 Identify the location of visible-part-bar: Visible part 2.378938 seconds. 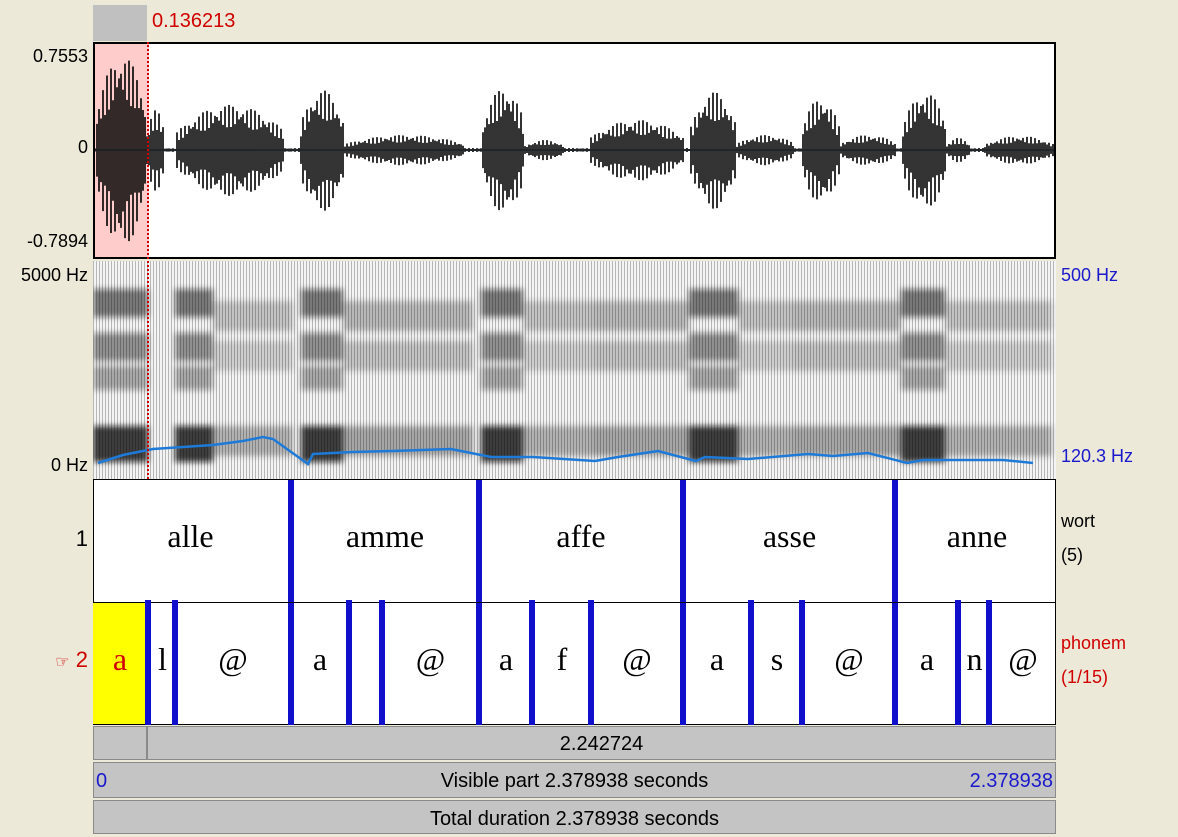
(574, 780).